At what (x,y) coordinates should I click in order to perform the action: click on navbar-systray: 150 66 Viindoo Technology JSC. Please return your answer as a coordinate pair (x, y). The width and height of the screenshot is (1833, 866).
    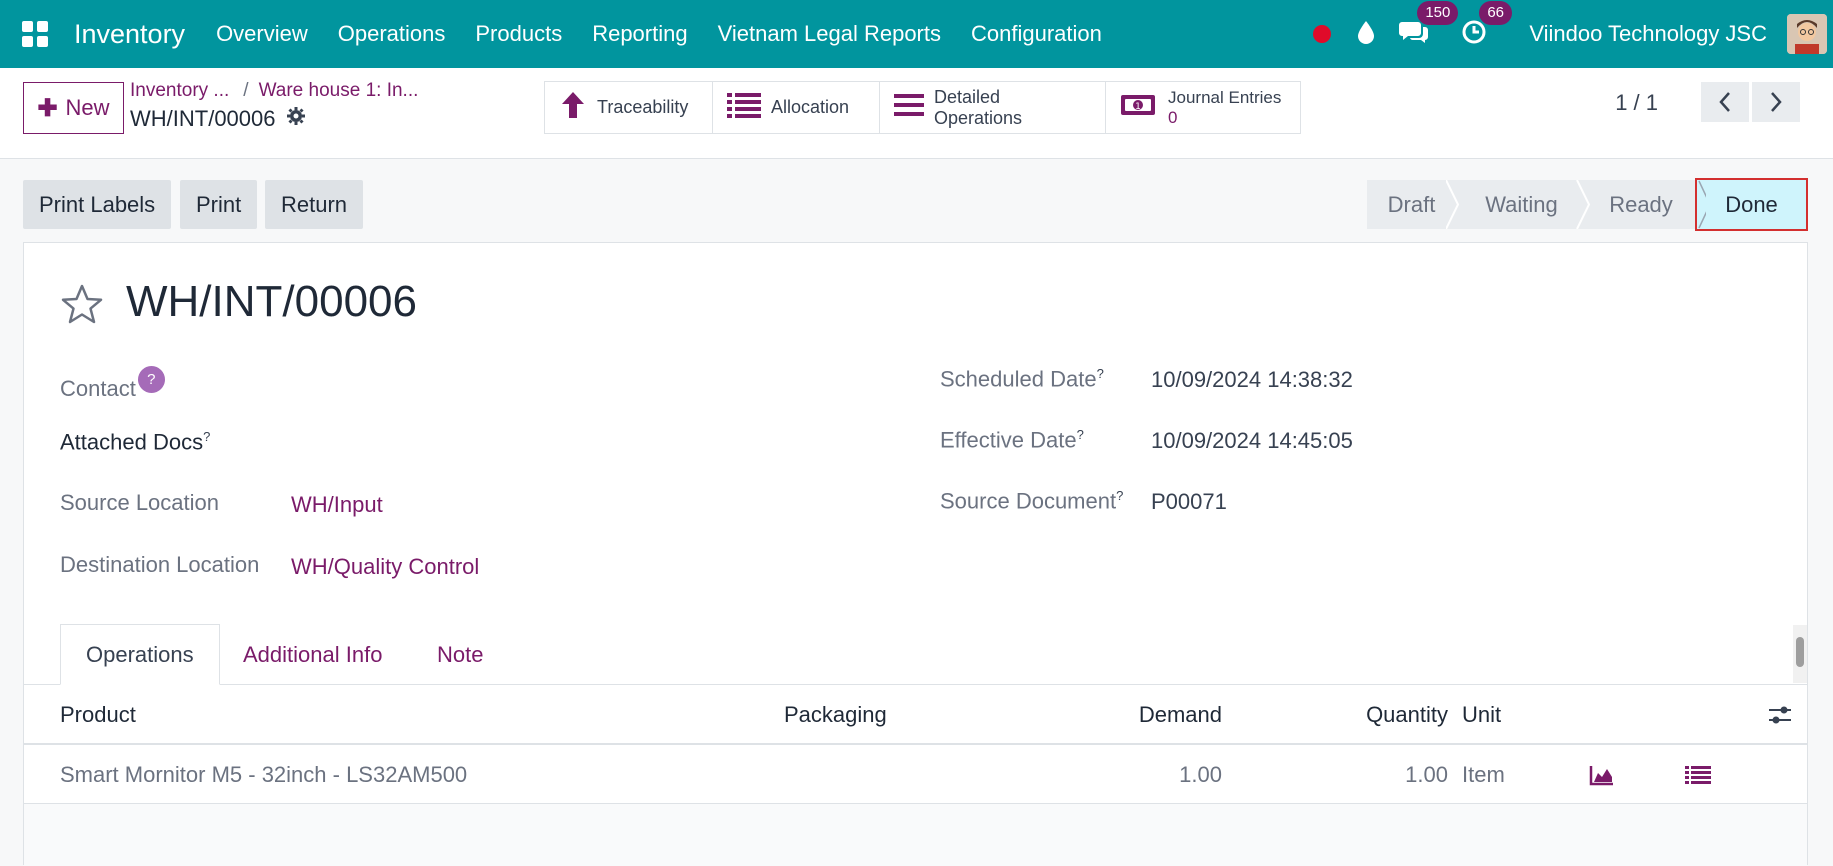
    Looking at the image, I should click on (1573, 34).